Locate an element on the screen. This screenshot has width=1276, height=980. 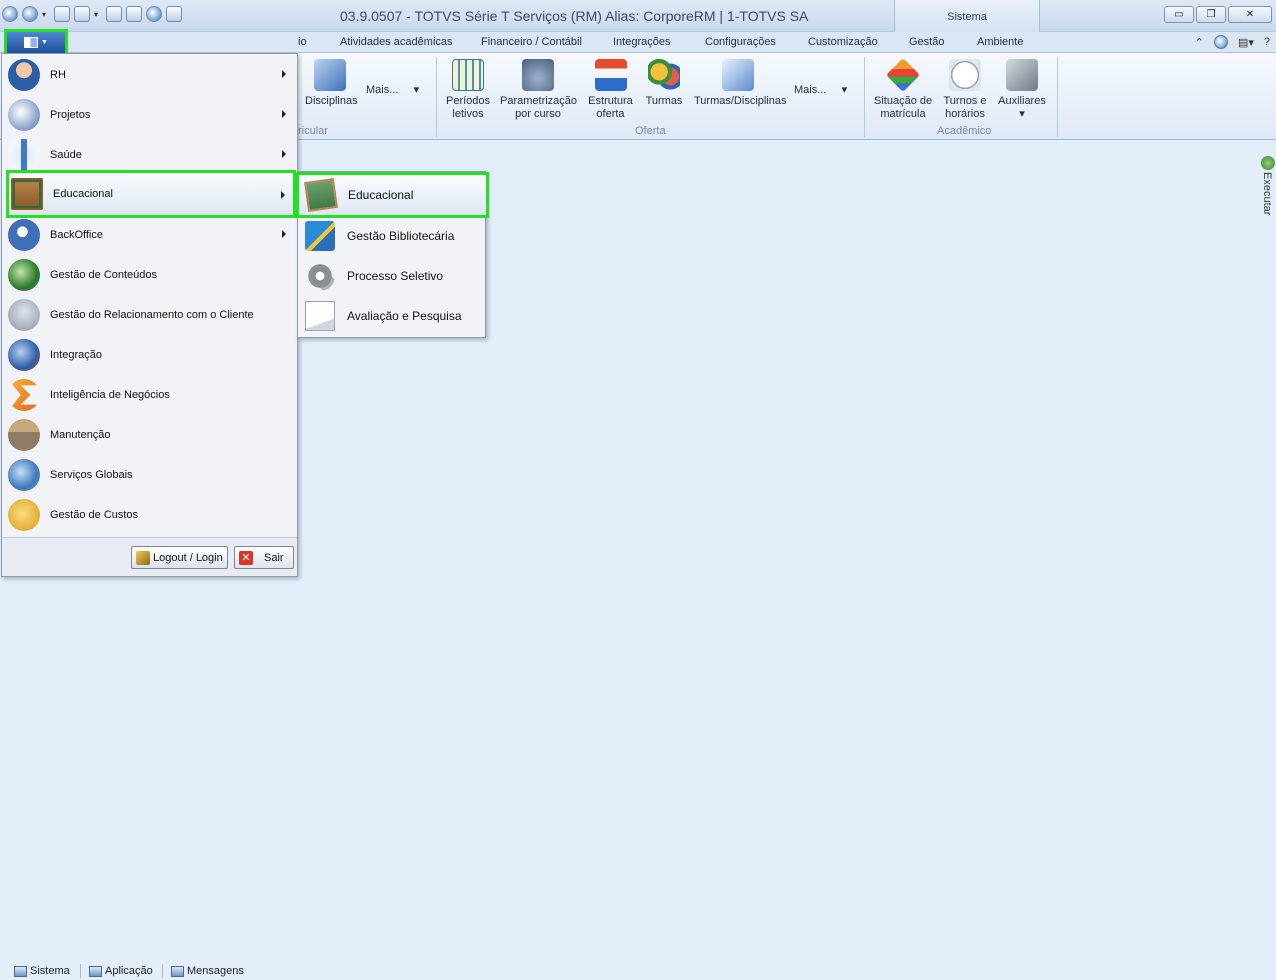
tab-ambiente: Ambiente is located at coordinates (1000, 42).